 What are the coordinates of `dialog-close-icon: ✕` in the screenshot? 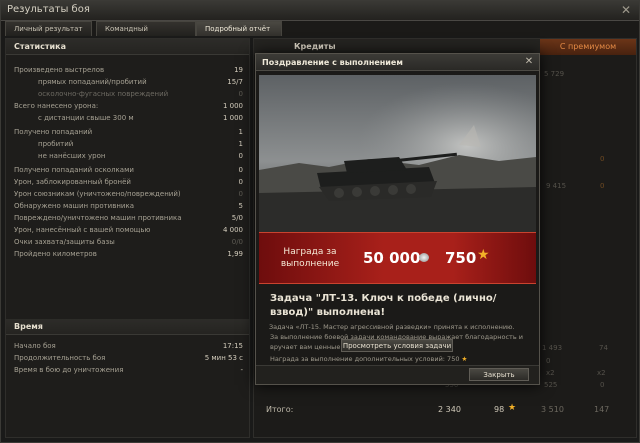 It's located at (529, 62).